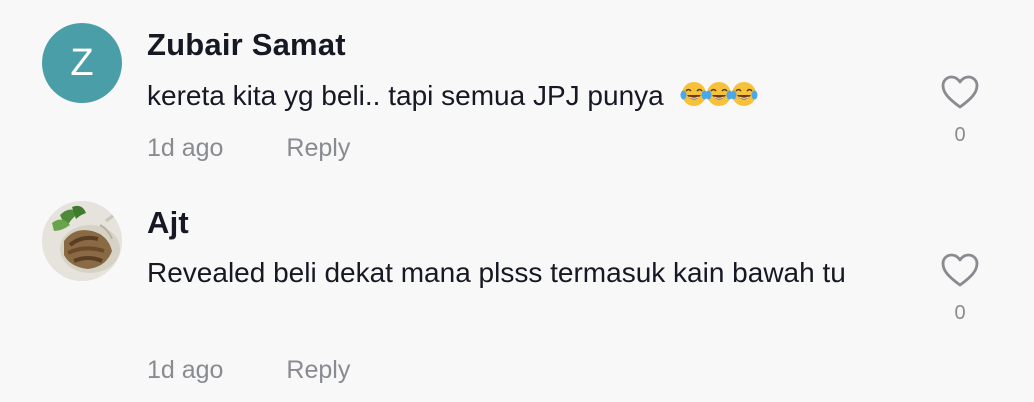 The width and height of the screenshot is (1034, 402). What do you see at coordinates (168, 223) in the screenshot?
I see `username: Ajt` at bounding box center [168, 223].